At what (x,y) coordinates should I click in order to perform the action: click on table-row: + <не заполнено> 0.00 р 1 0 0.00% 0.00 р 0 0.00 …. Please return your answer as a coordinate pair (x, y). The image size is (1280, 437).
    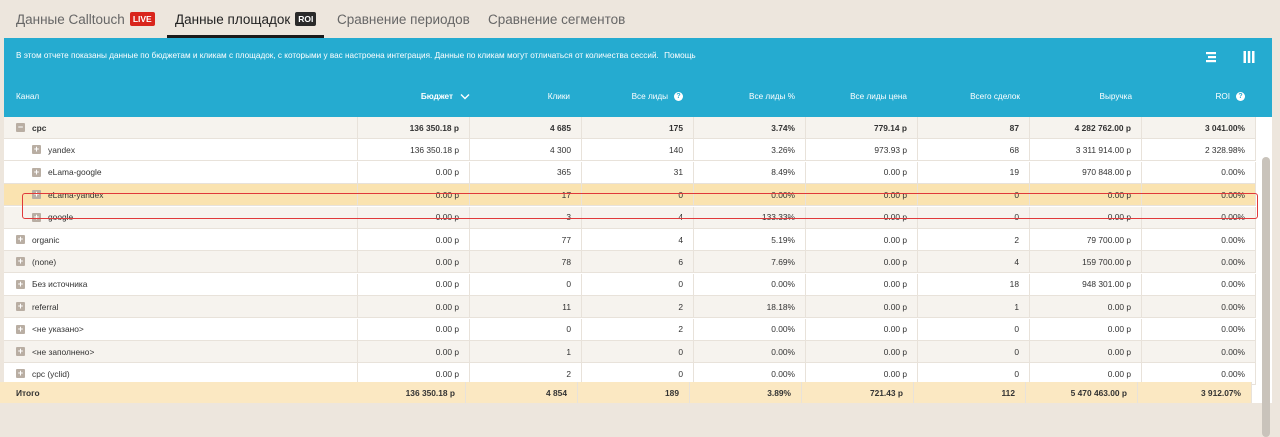
    Looking at the image, I should click on (630, 352).